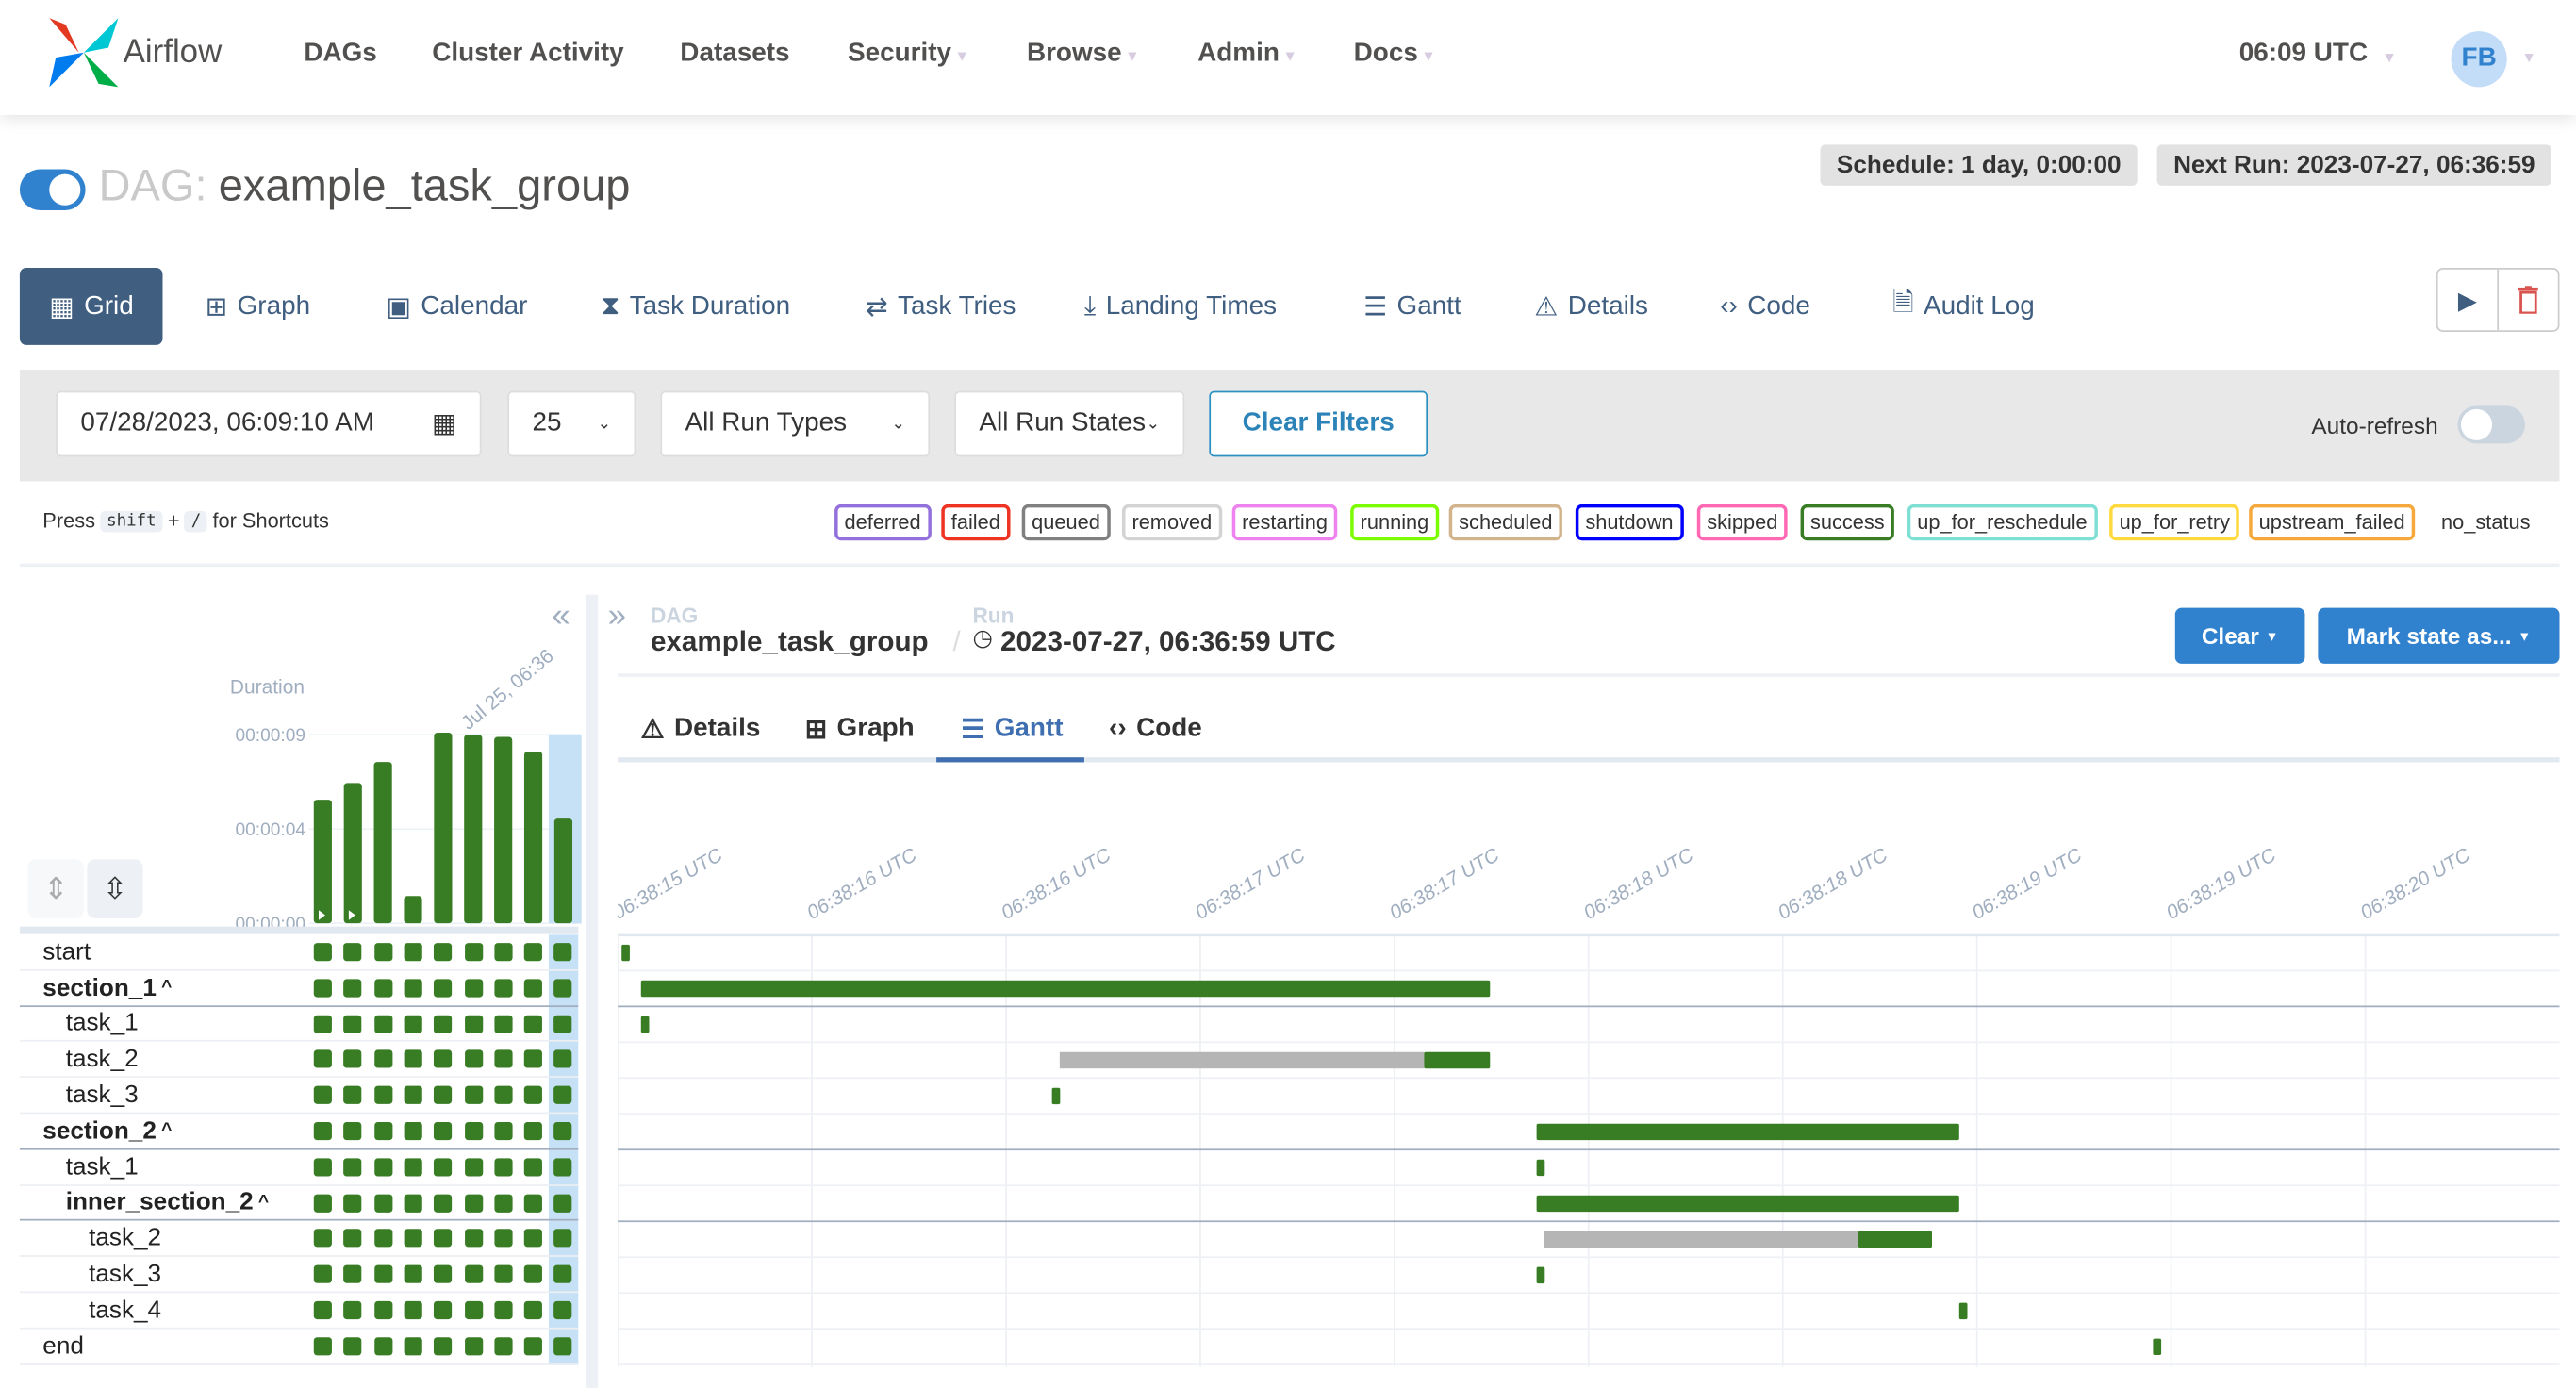 This screenshot has width=2576, height=1388. What do you see at coordinates (1505, 522) in the screenshot?
I see `legend-scheduled: scheduled` at bounding box center [1505, 522].